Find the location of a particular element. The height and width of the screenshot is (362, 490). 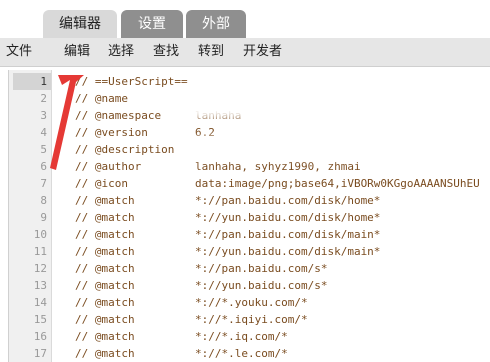

code-value: *://pan.baidu.com/s* is located at coordinates (261, 268).